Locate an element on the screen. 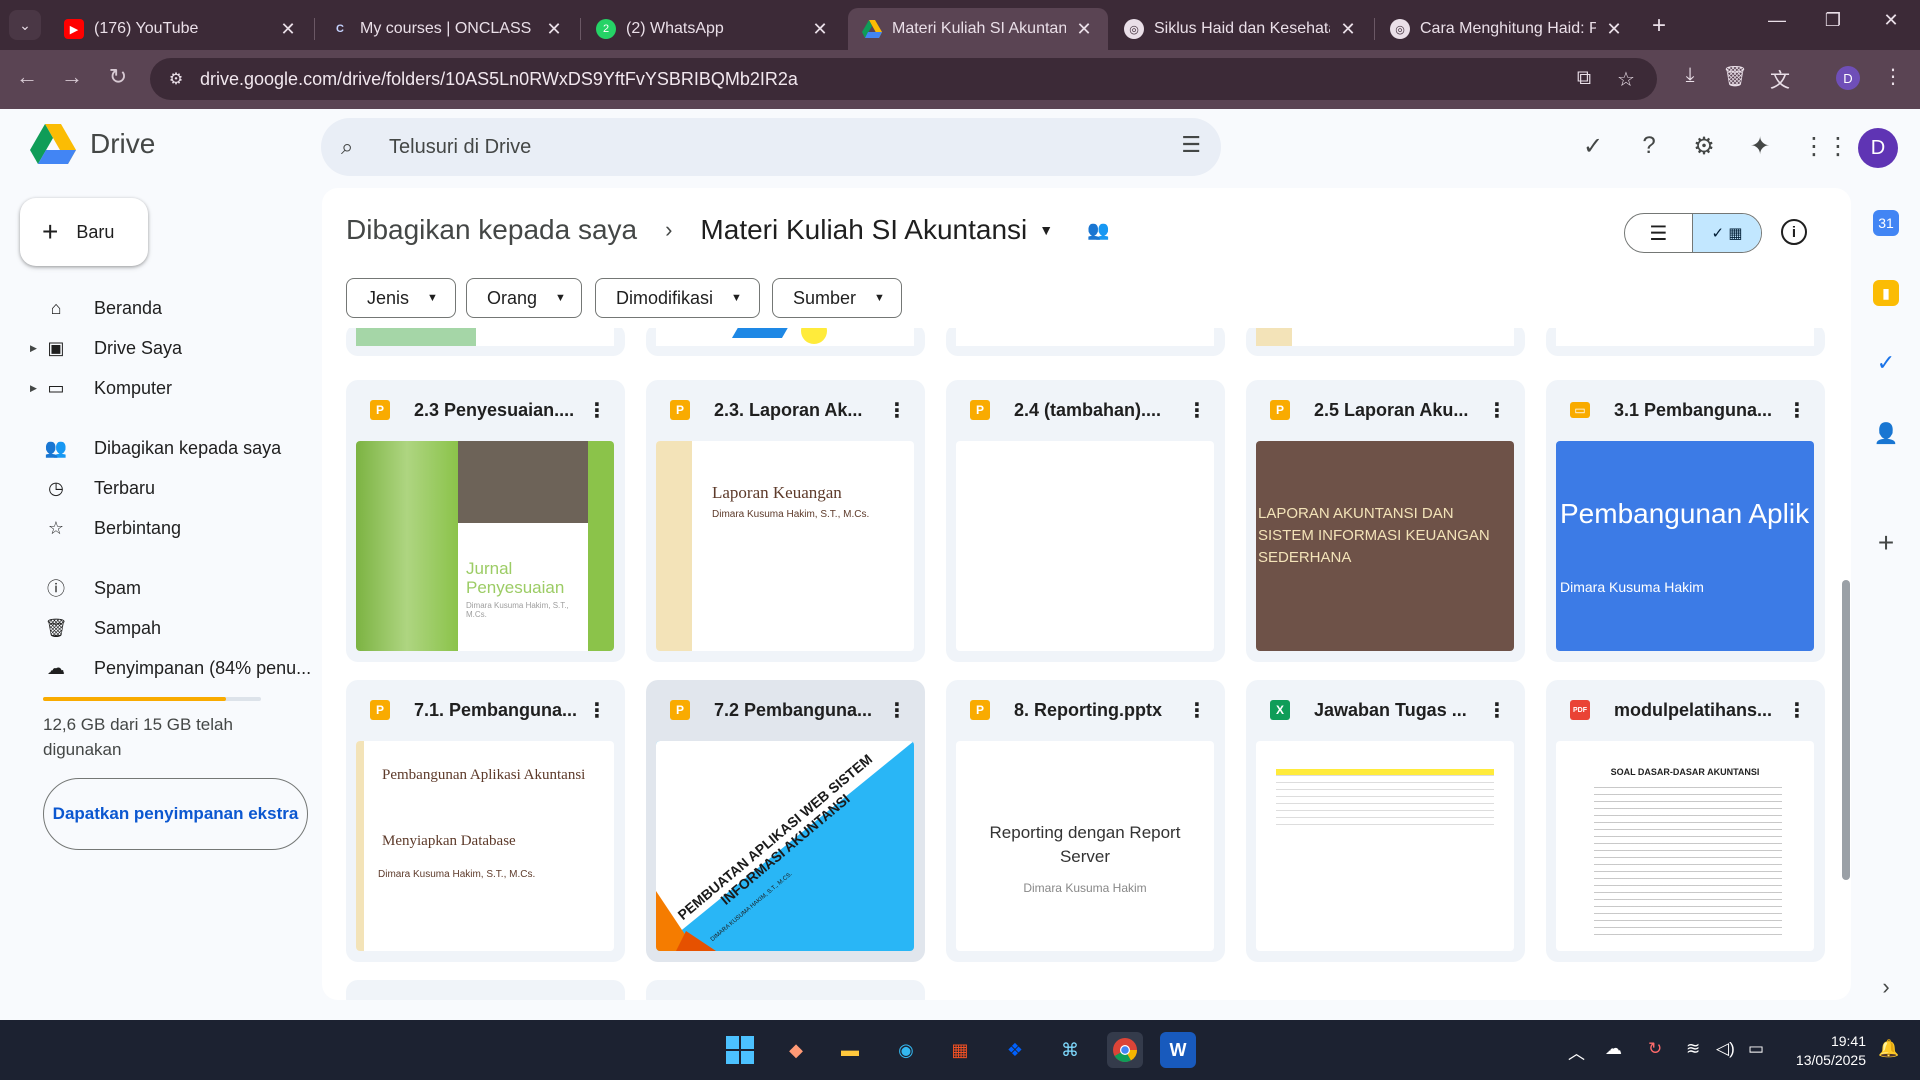 This screenshot has height=1080, width=1920. tab-whatsapp: 2 (2) WhatsApp ✕ is located at coordinates (713, 29).